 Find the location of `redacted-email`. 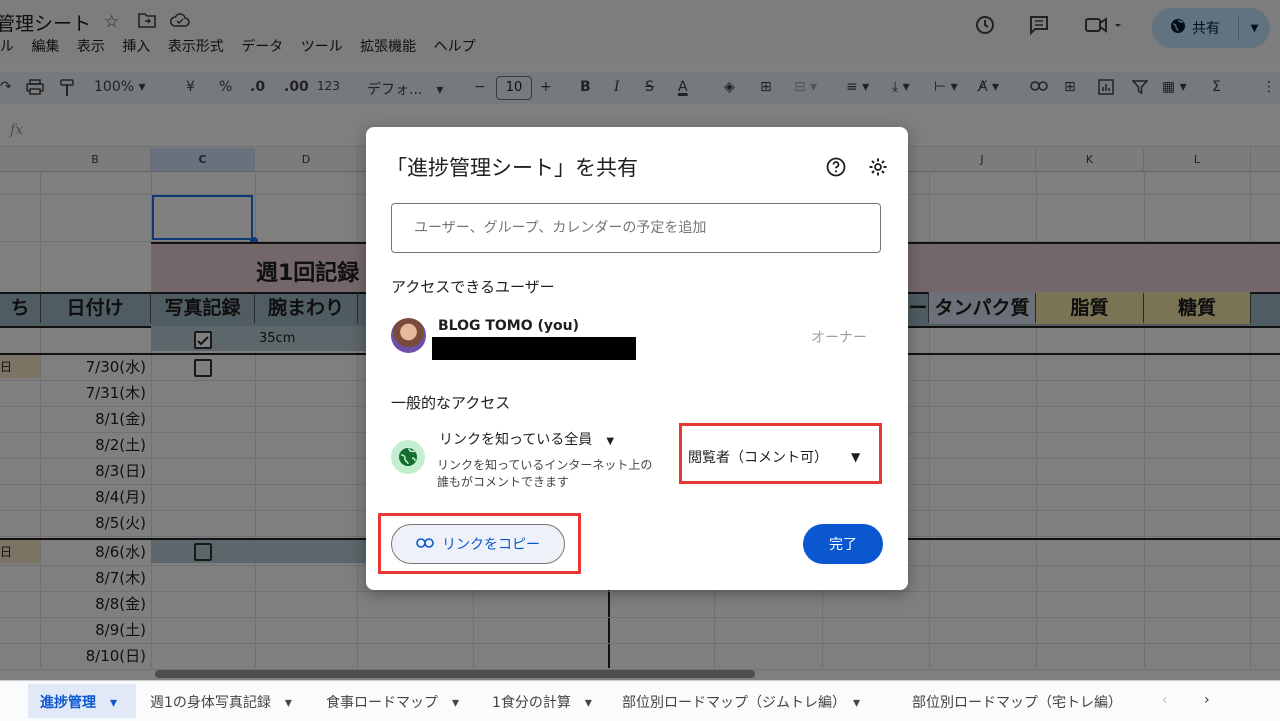

redacted-email is located at coordinates (534, 348).